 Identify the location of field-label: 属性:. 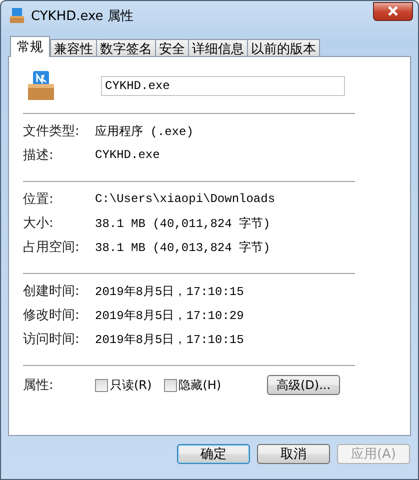
(38, 385).